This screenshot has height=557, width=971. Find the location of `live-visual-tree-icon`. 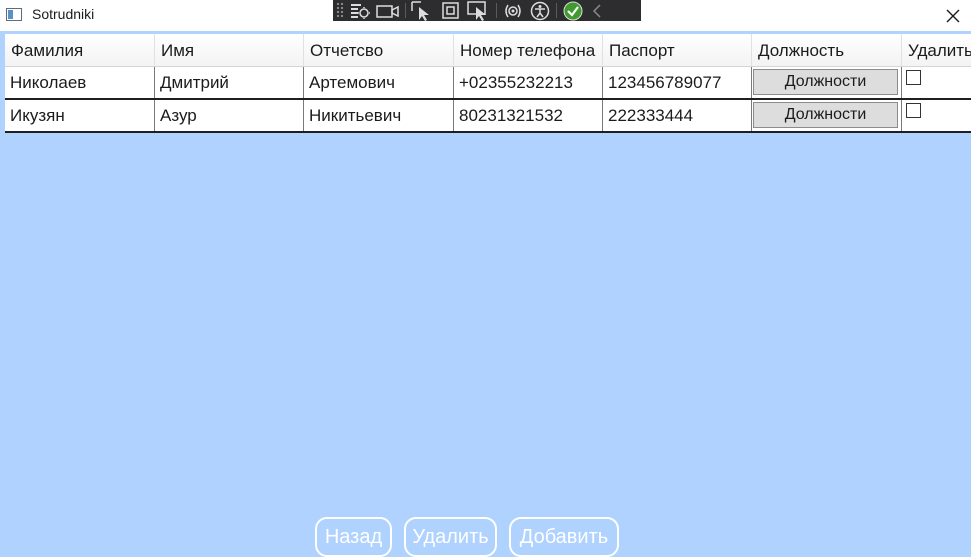

live-visual-tree-icon is located at coordinates (360, 10).